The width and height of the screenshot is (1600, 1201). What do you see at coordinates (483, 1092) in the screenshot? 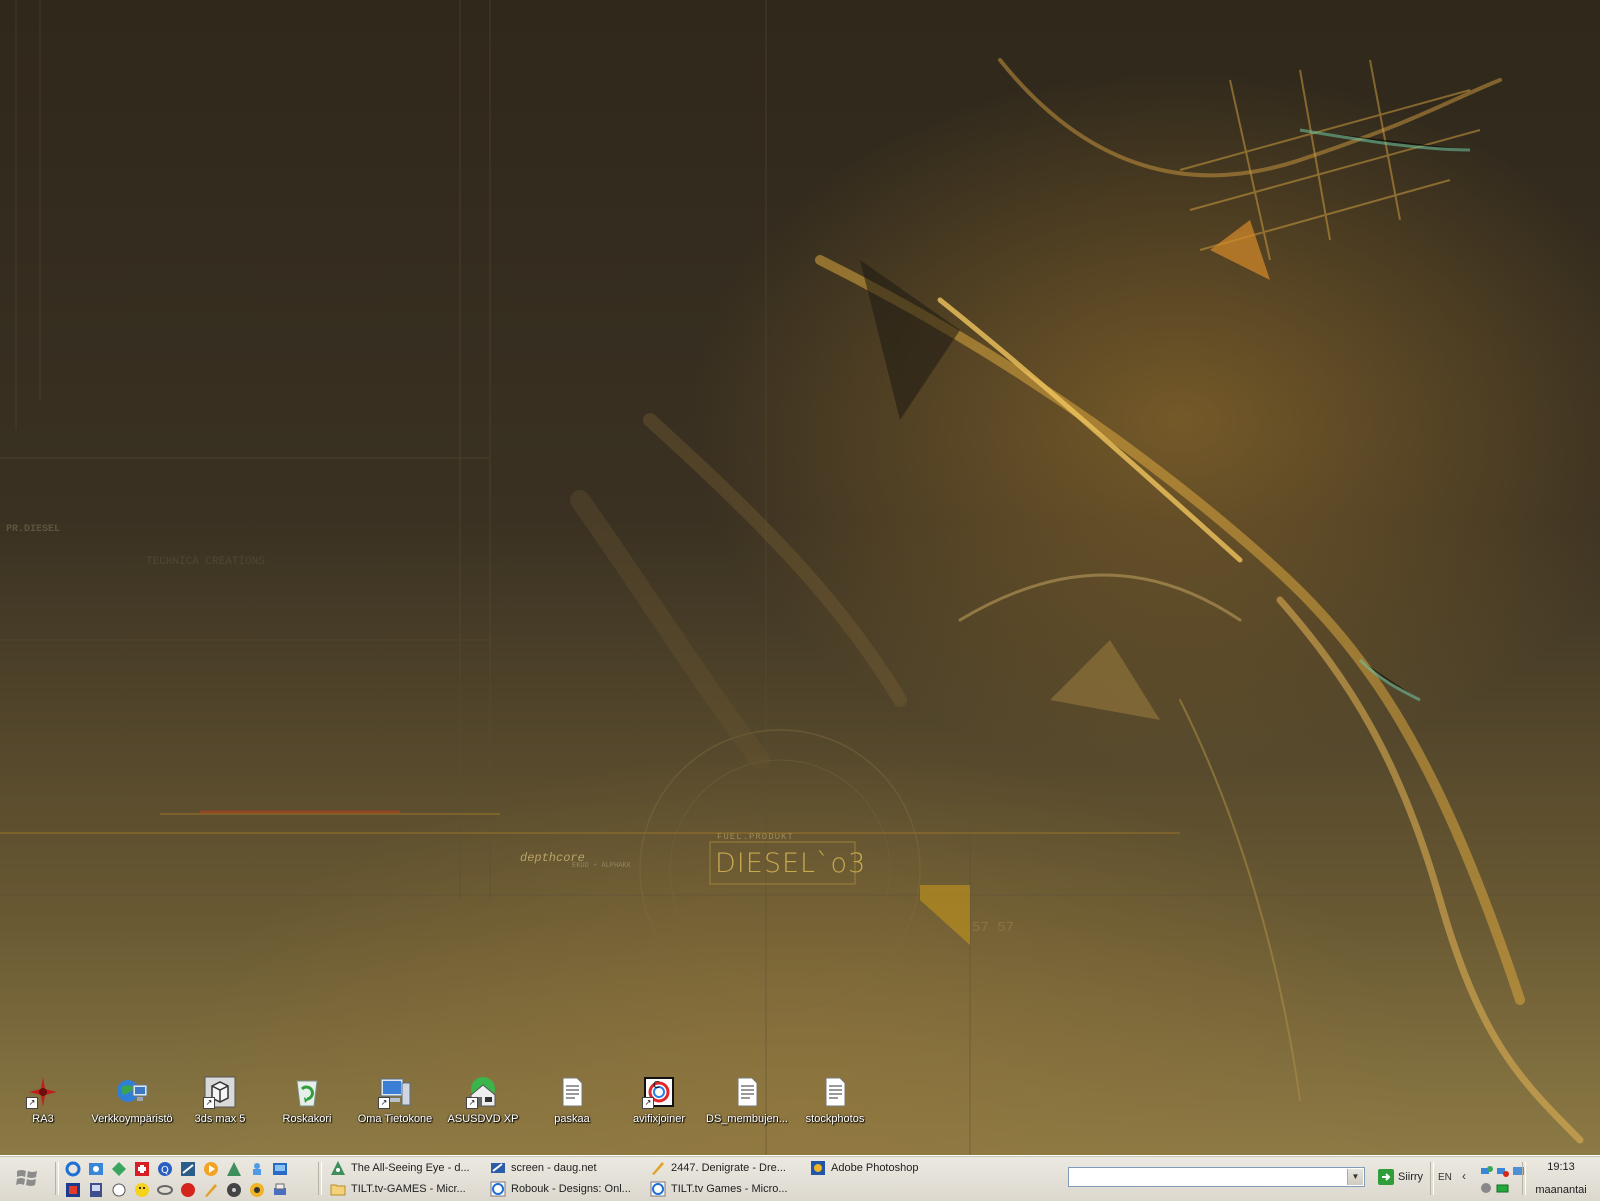
I see `asusdvd-icon: ↗` at bounding box center [483, 1092].